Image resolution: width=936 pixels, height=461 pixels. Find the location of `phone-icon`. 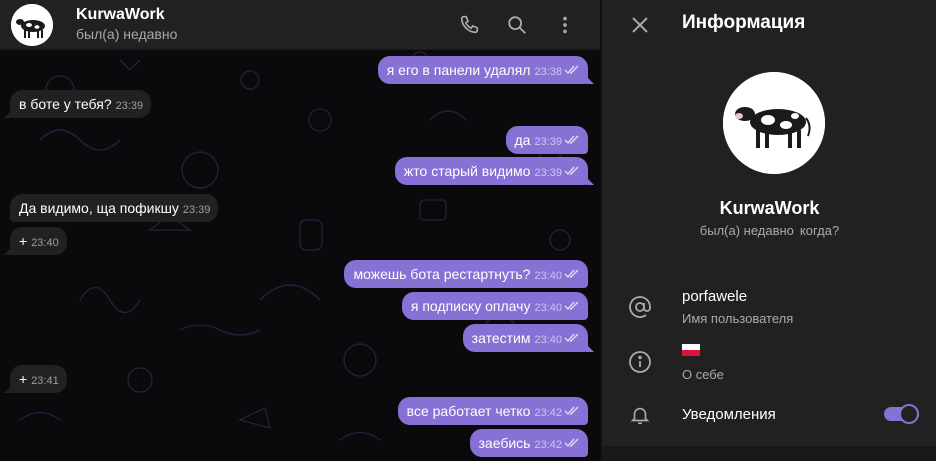

phone-icon is located at coordinates (469, 25).